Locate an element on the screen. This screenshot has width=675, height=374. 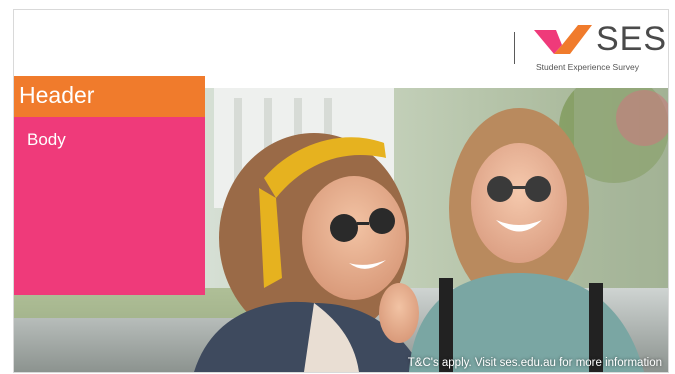
logo-divider is located at coordinates (514, 48).